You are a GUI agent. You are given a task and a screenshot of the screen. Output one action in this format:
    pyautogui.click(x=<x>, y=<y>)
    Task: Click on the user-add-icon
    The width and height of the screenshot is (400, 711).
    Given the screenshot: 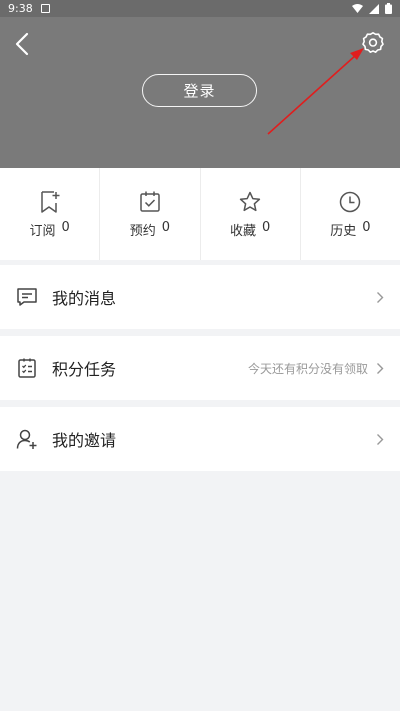 What is the action you would take?
    pyautogui.click(x=27, y=439)
    